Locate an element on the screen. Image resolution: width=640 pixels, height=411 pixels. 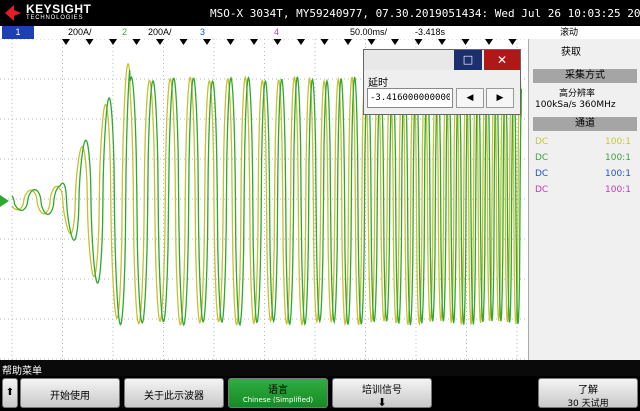
trial-info-label: 了解 is located at coordinates (588, 390).